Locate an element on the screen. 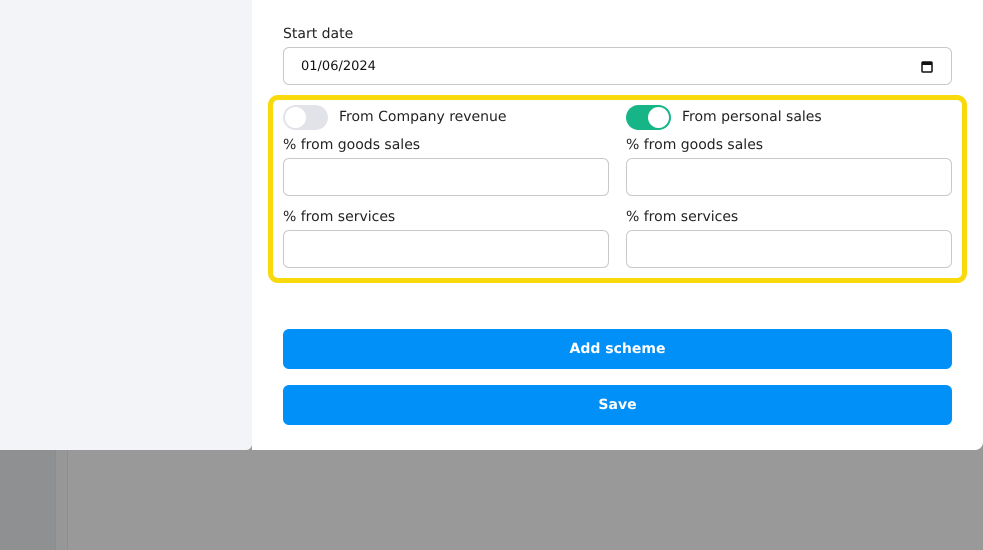  add-scheme-button: Add scheme is located at coordinates (617, 349).